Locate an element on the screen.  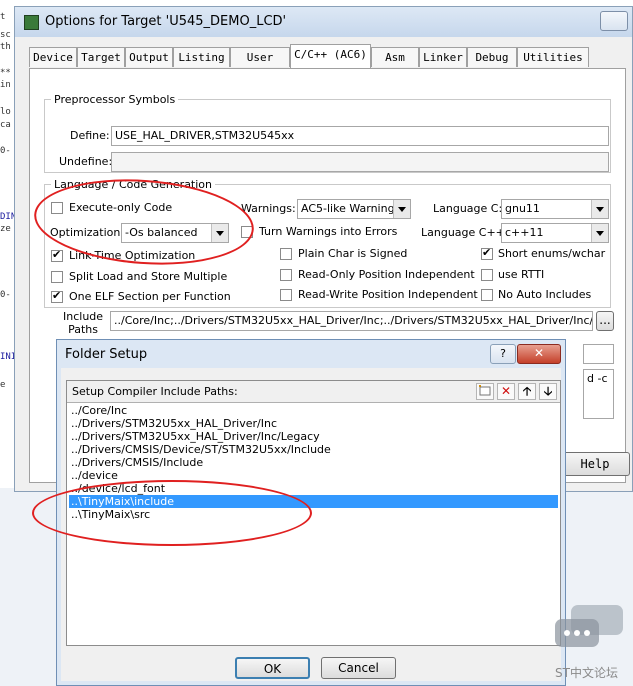
language-cpp-select: c++11 is located at coordinates (555, 233).